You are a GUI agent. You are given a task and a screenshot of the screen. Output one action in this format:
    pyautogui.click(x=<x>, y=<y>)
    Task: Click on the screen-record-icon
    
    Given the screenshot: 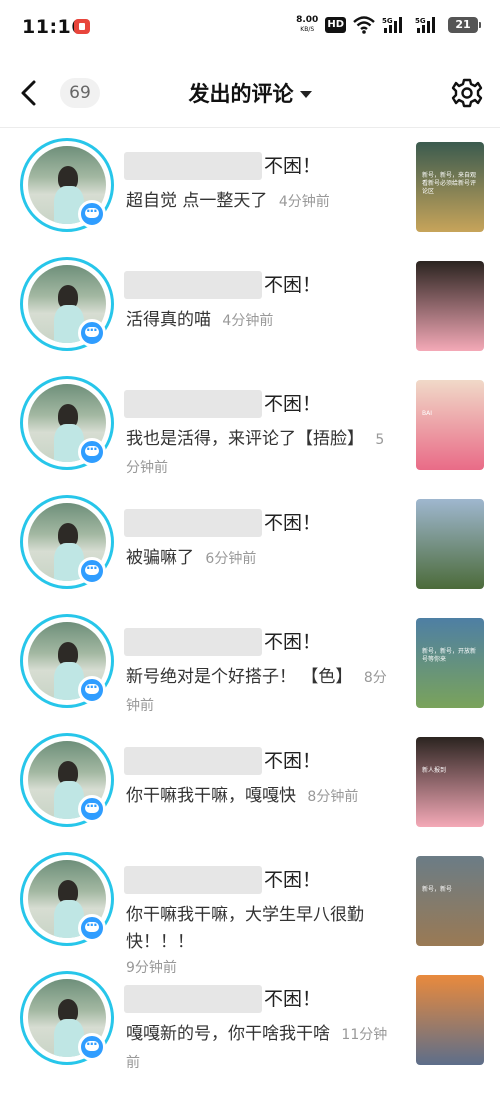 What is the action you would take?
    pyautogui.click(x=82, y=26)
    